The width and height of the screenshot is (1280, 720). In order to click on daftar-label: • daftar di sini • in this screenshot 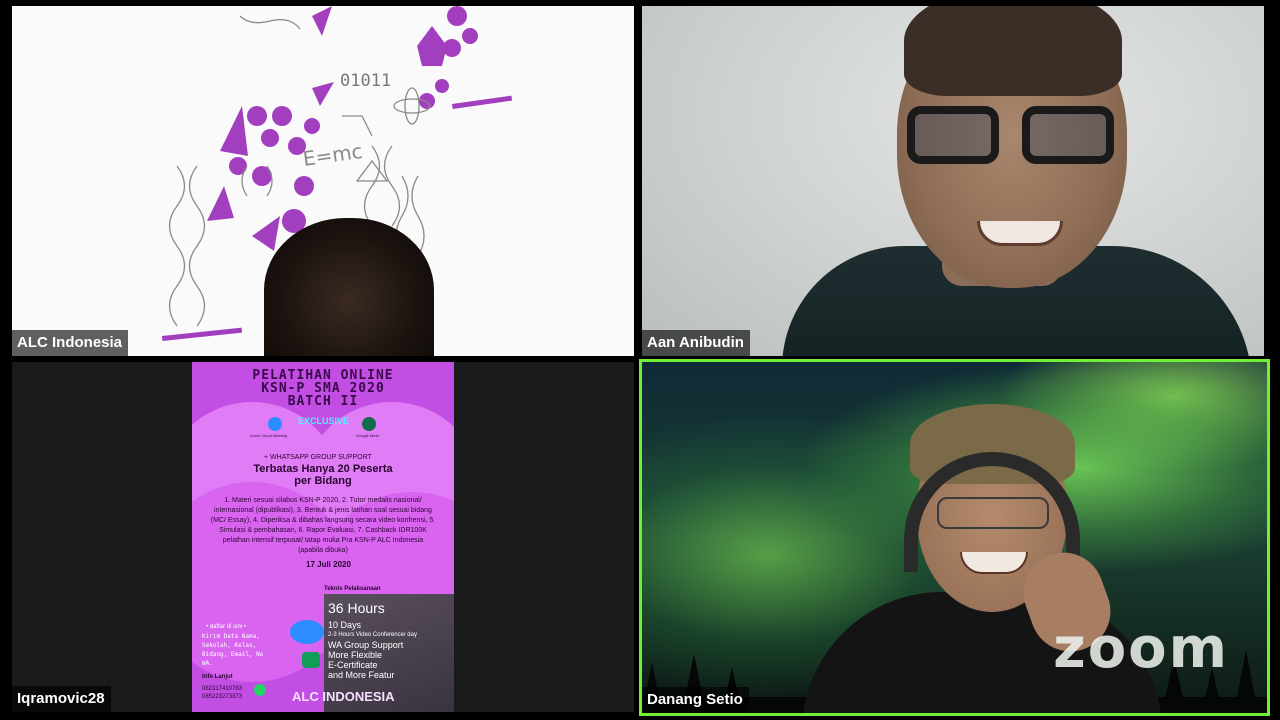, I will do `click(226, 627)`.